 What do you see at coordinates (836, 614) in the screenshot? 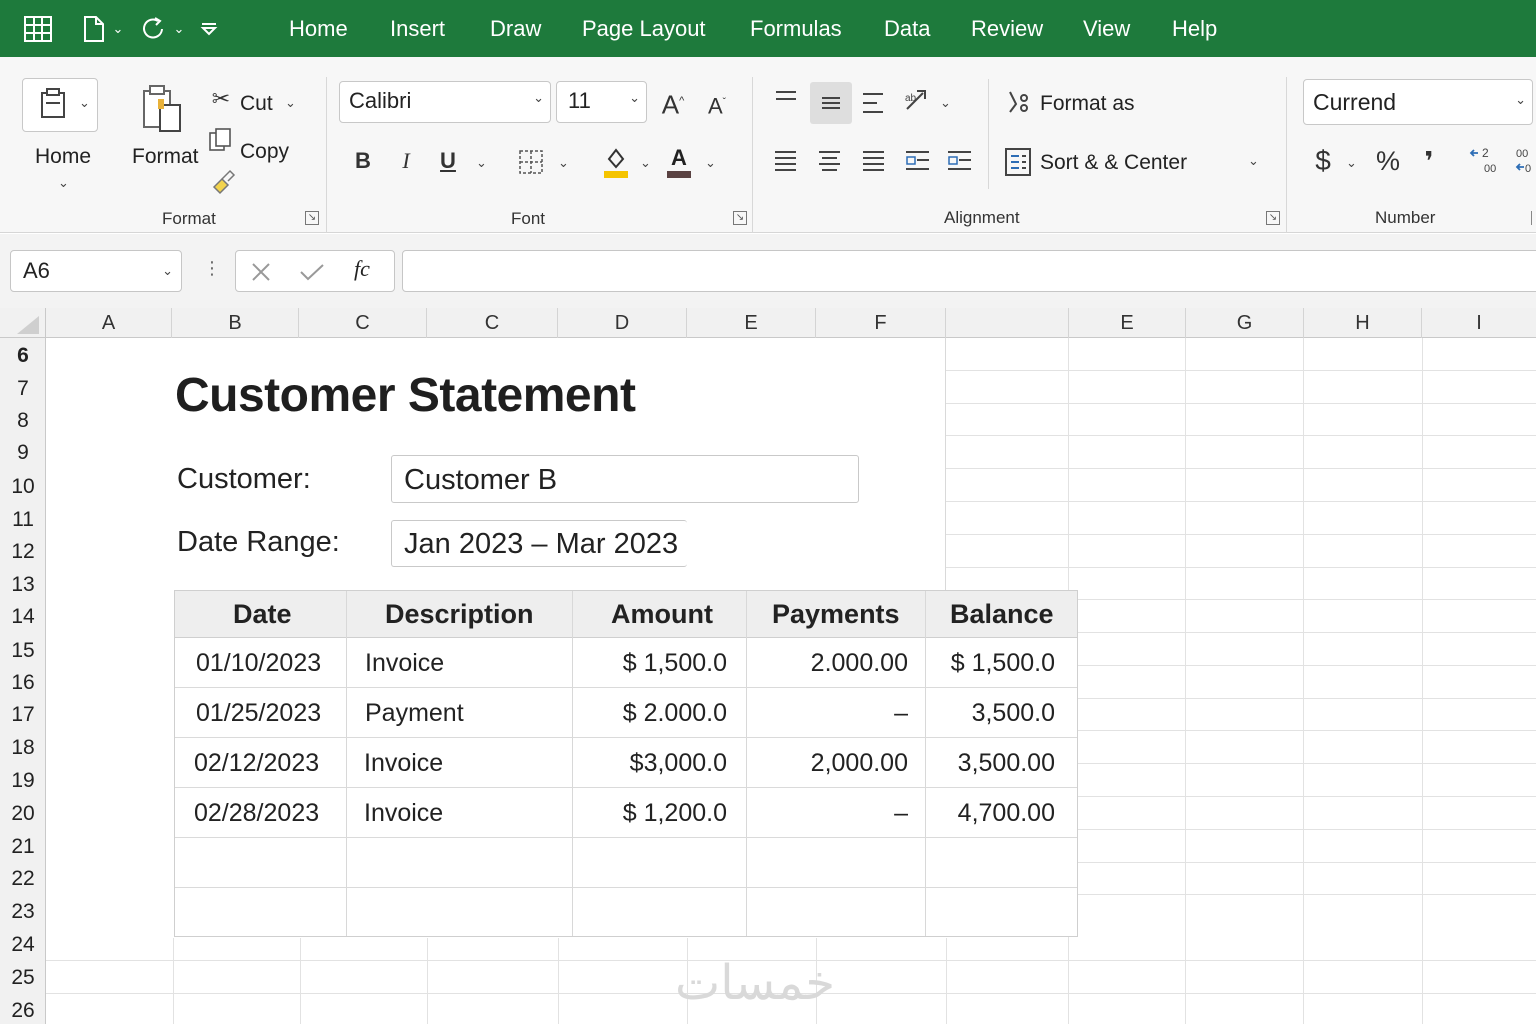
I see `header-payments: Payments` at bounding box center [836, 614].